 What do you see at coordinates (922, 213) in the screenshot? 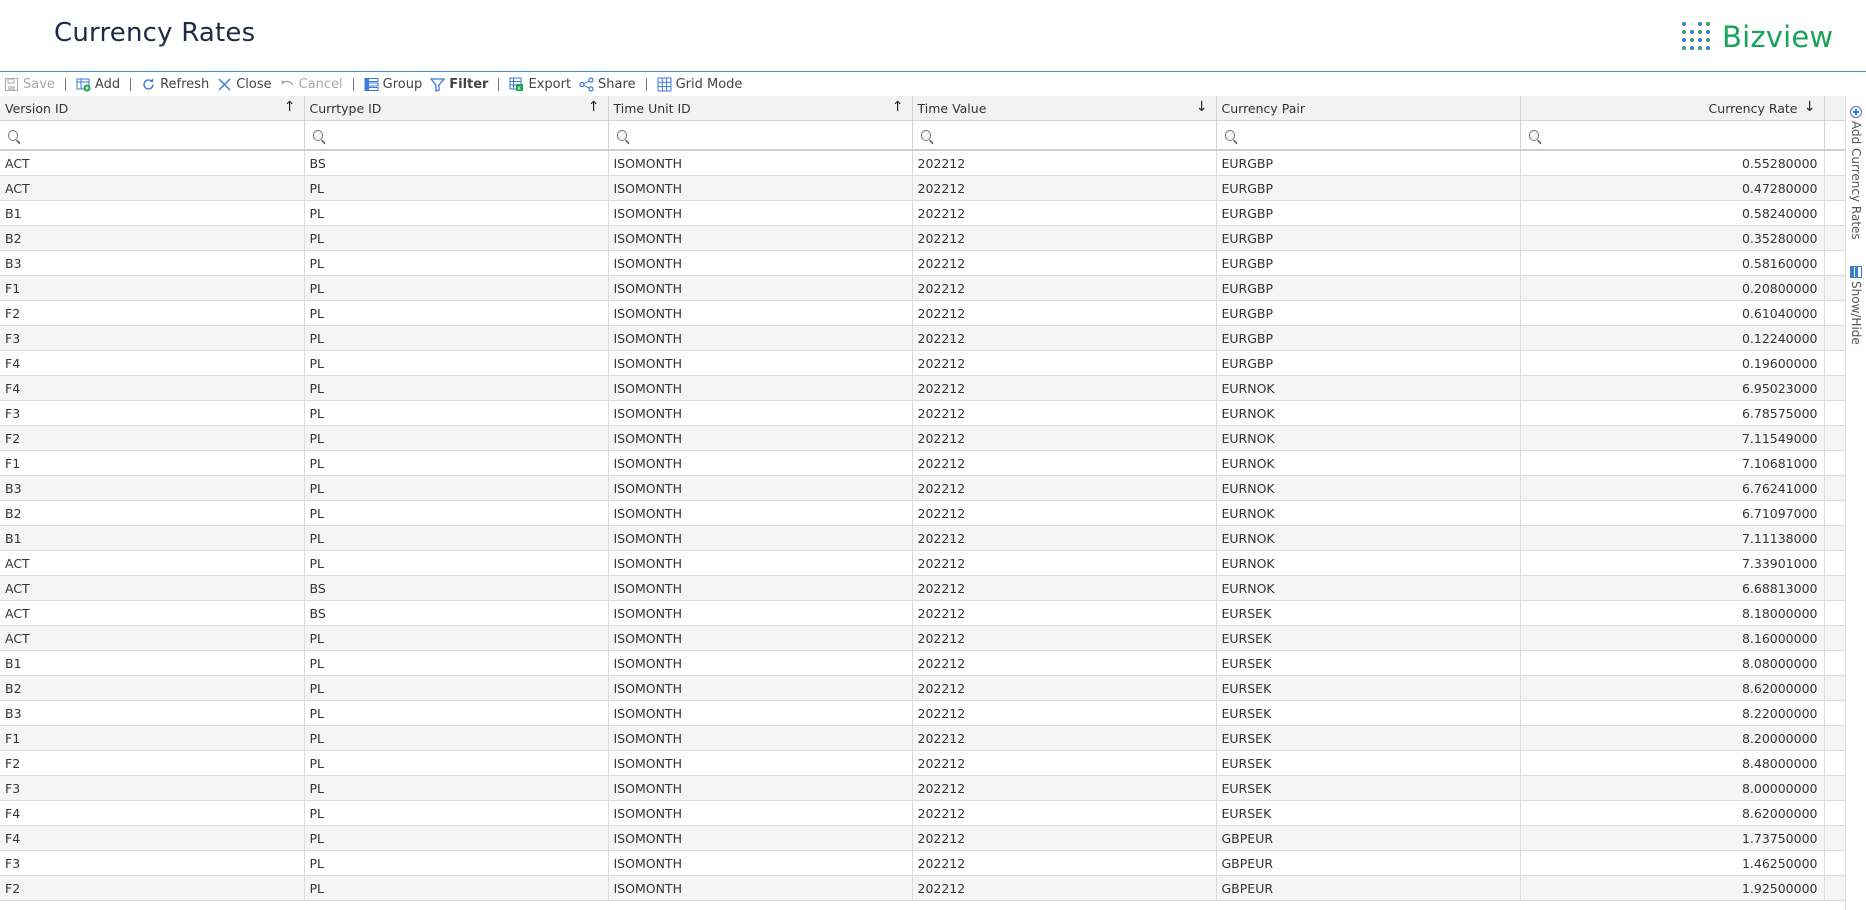
I see `table-row: B1 PL ISOMONTH 202212 EURGBP 0.58240000` at bounding box center [922, 213].